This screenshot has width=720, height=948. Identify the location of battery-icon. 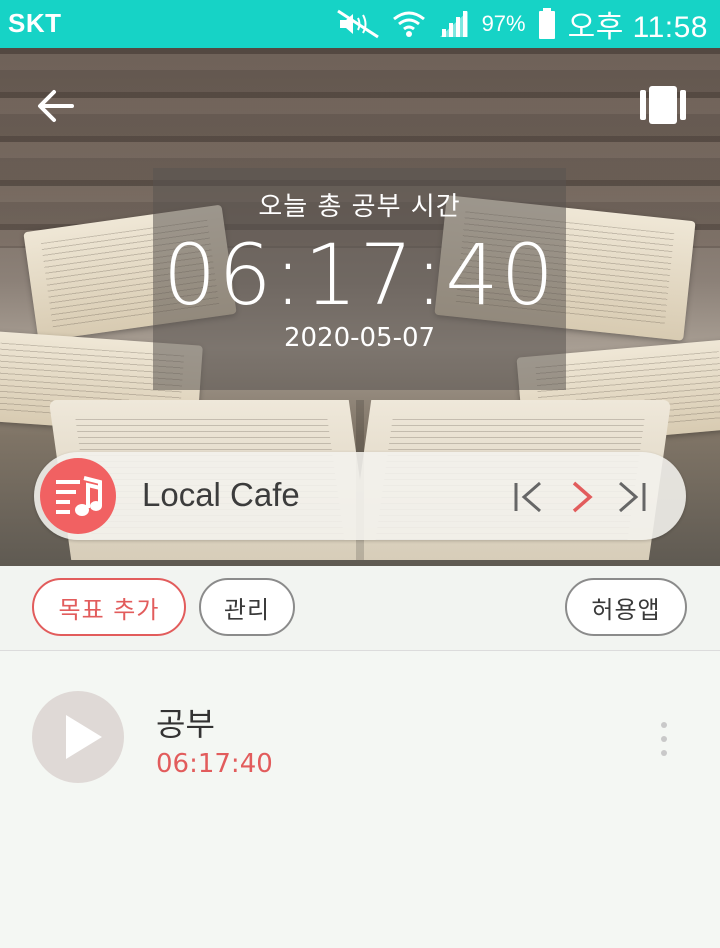
(546, 23).